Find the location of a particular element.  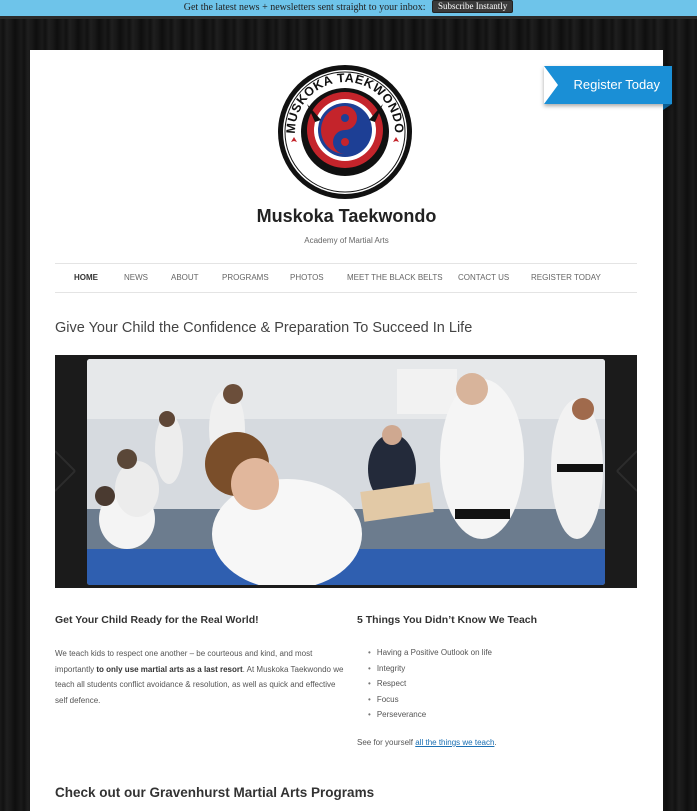

nav-contact-us: CONTACT US is located at coordinates (483, 278).